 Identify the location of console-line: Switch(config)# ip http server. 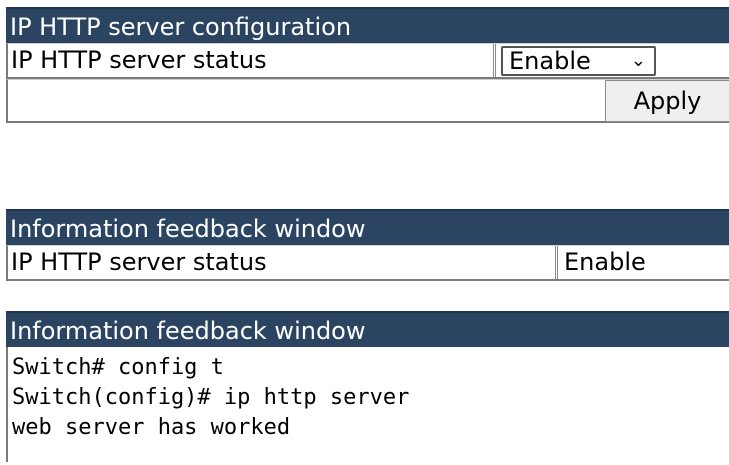
(211, 397).